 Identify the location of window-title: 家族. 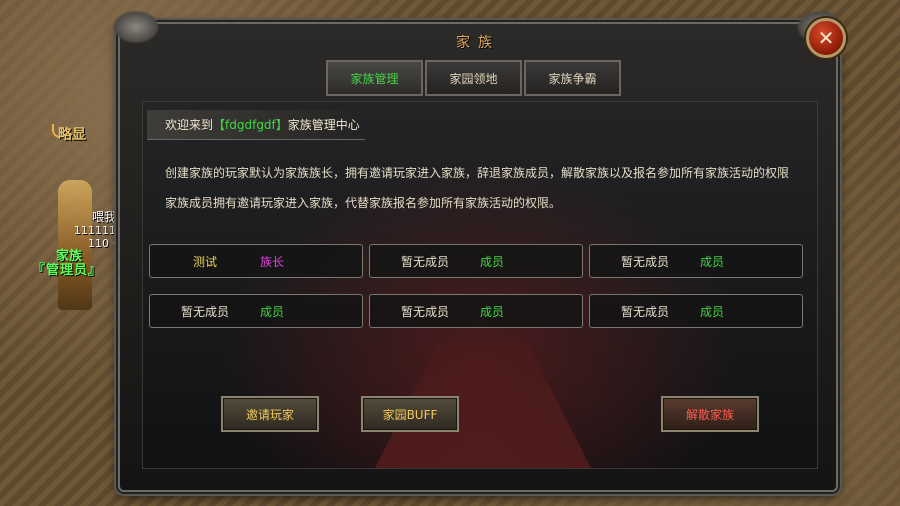
(478, 43).